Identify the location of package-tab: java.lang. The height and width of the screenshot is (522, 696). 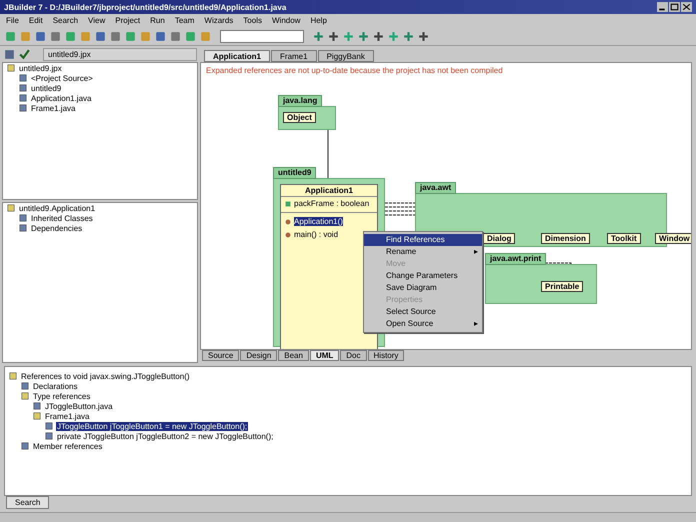
(300, 101).